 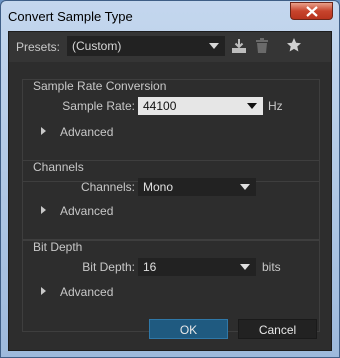 I want to click on ok-button: OK, so click(x=188, y=329).